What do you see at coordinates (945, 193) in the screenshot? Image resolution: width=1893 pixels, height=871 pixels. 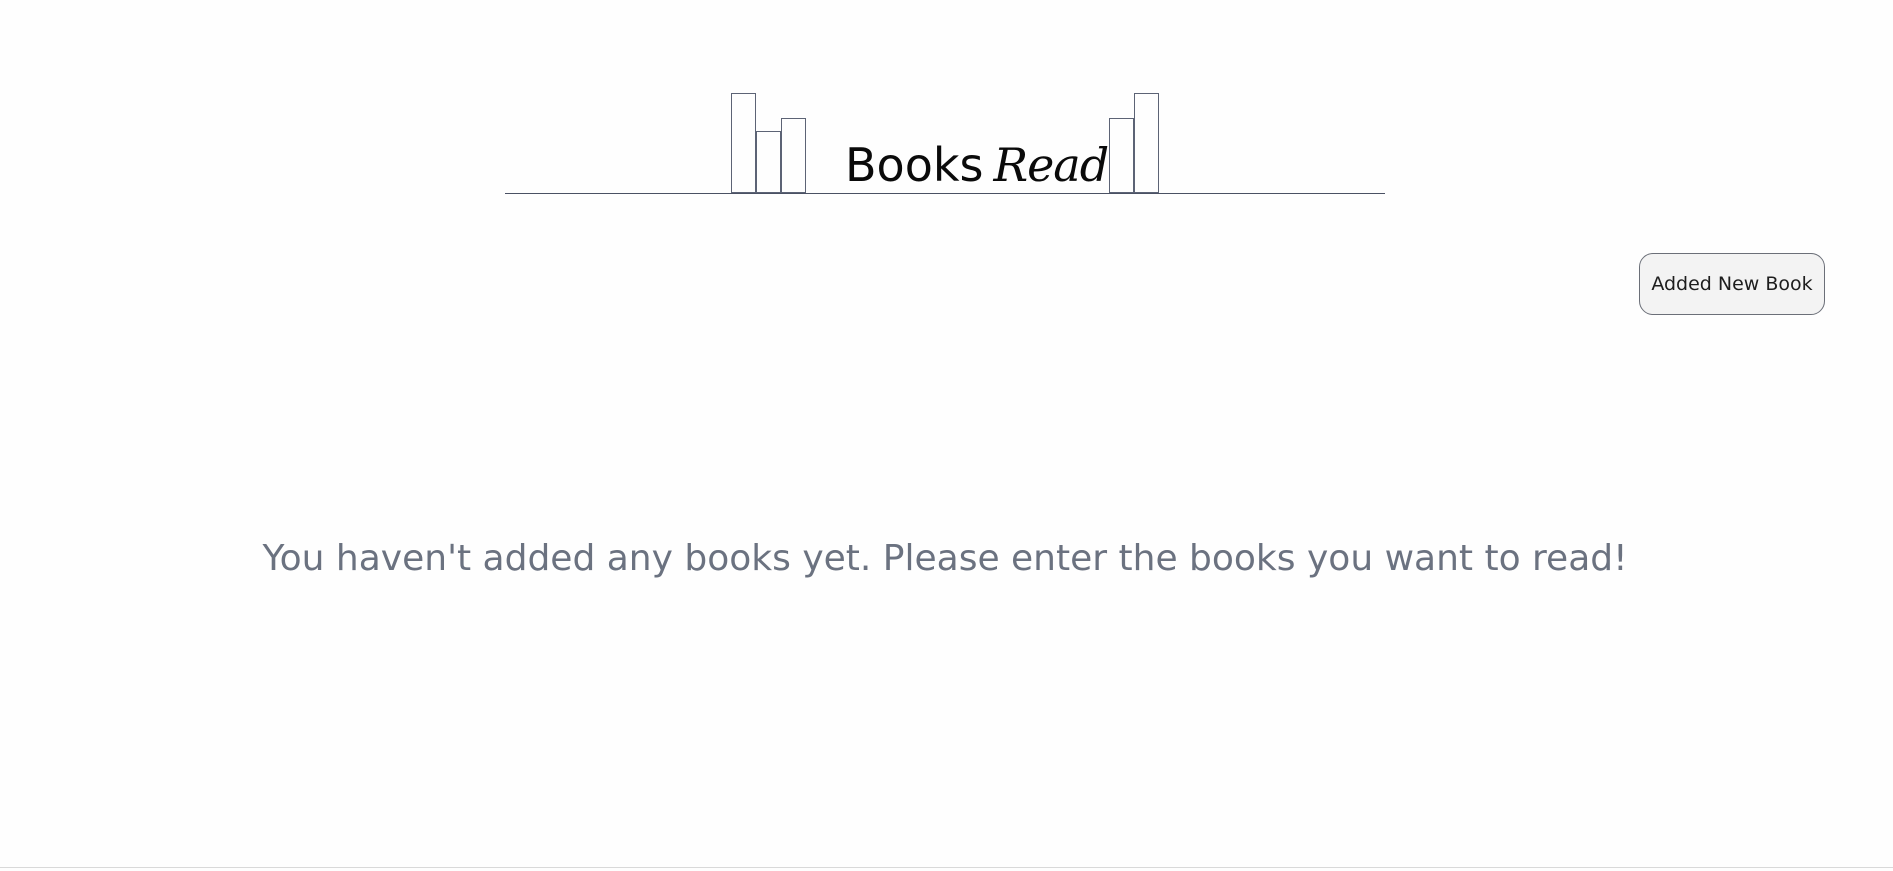 I see `shelf-line` at bounding box center [945, 193].